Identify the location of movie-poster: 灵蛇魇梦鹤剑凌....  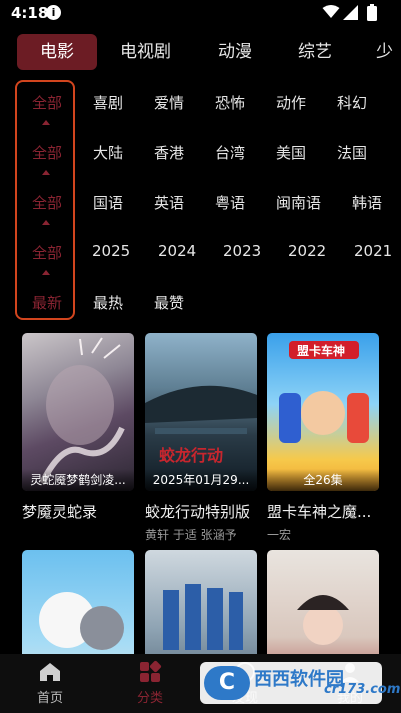
(78, 412).